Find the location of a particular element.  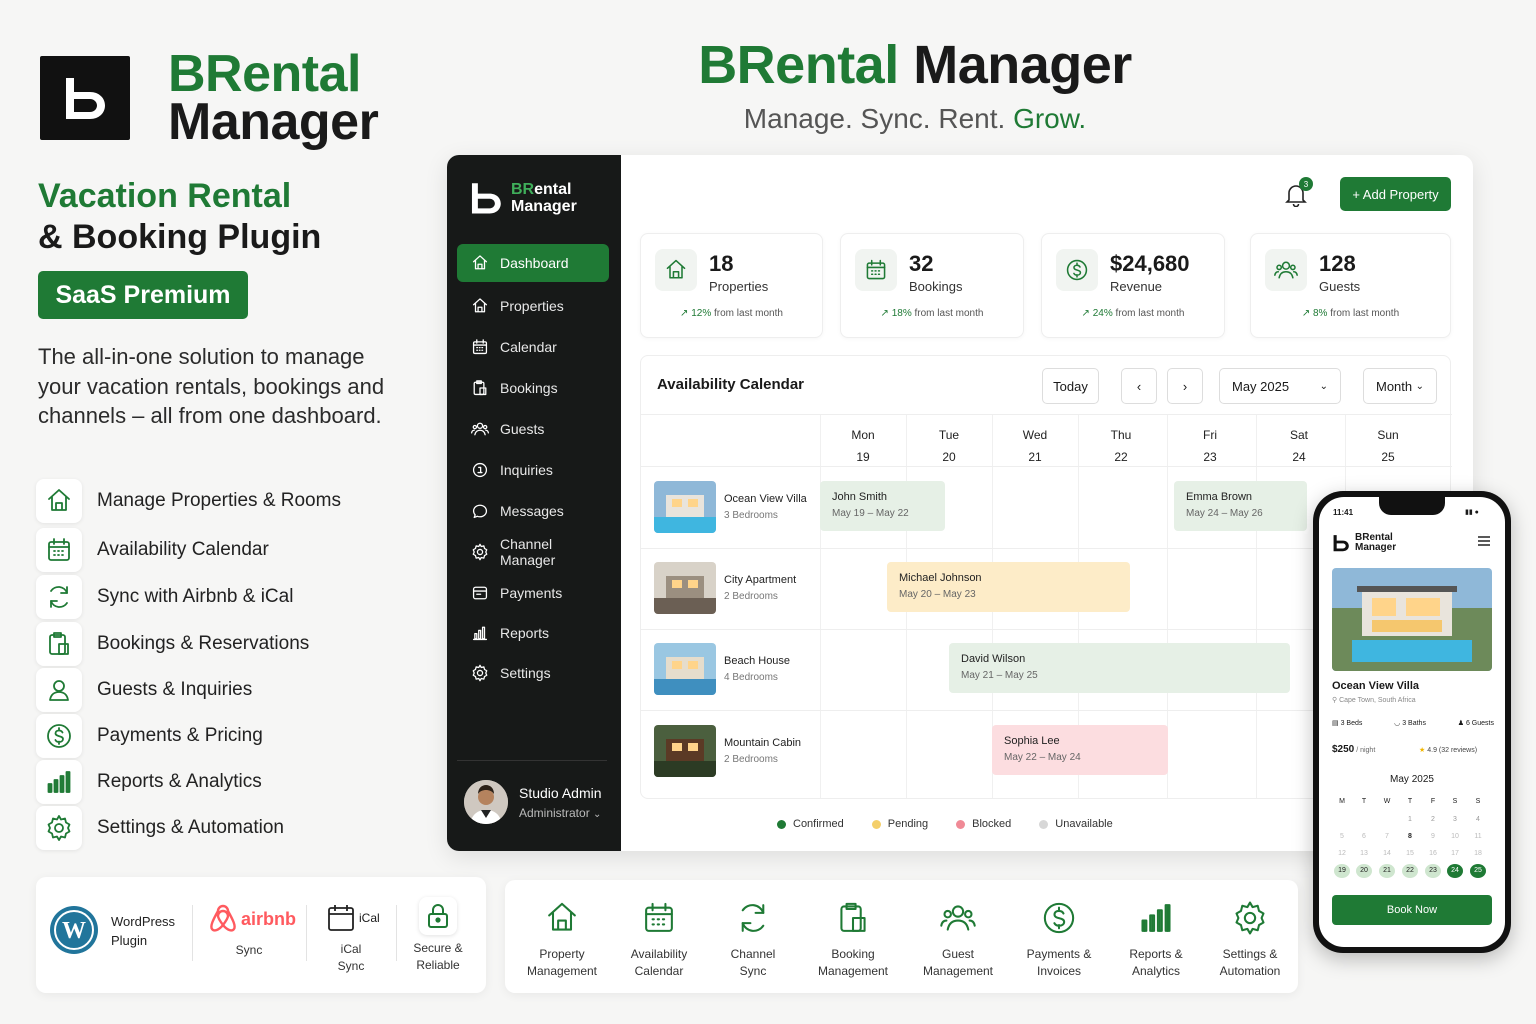

phone-date: 1 is located at coordinates (1410, 820).